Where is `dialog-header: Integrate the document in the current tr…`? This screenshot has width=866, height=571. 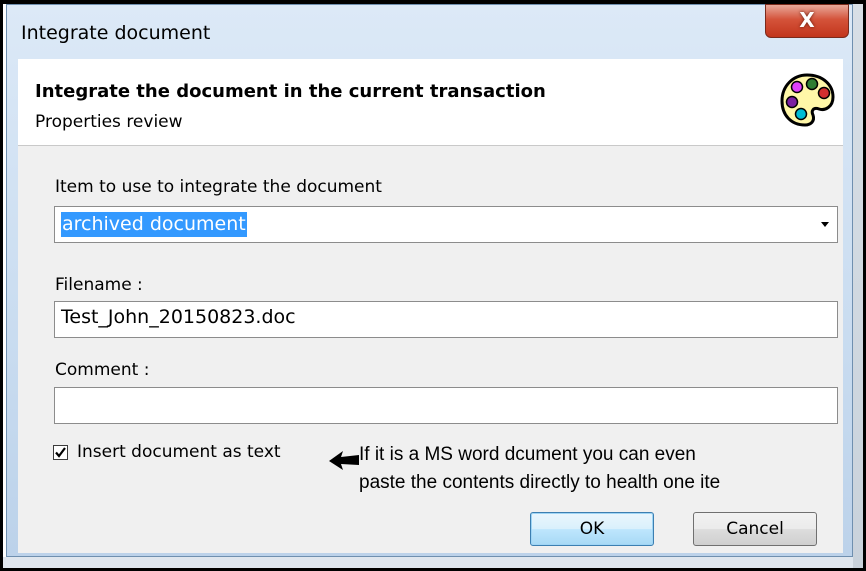
dialog-header: Integrate the document in the current tr… is located at coordinates (430, 102).